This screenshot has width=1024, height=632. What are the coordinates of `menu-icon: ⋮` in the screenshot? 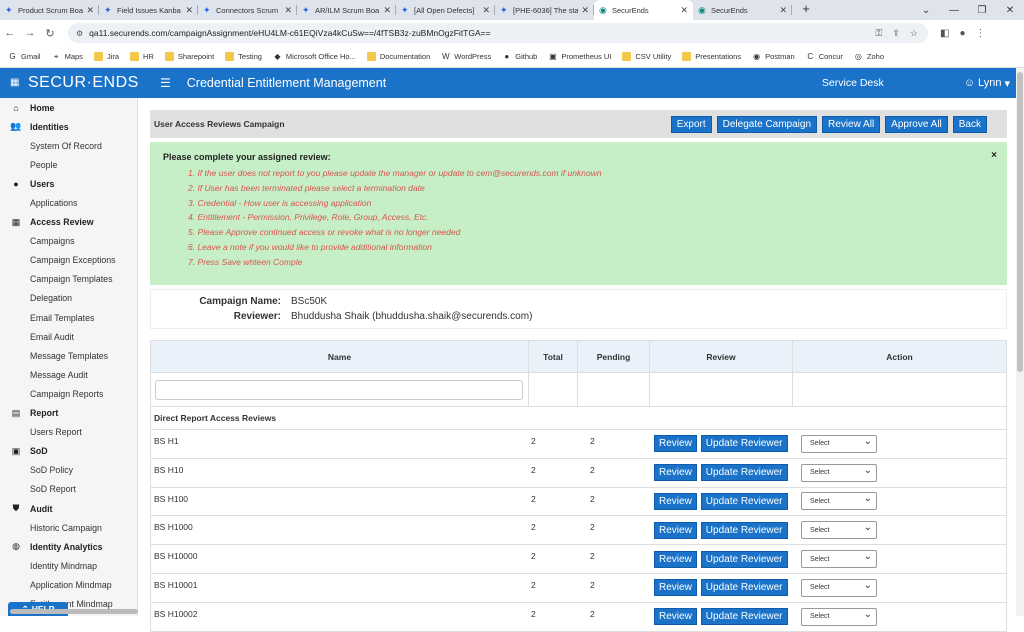 It's located at (981, 33).